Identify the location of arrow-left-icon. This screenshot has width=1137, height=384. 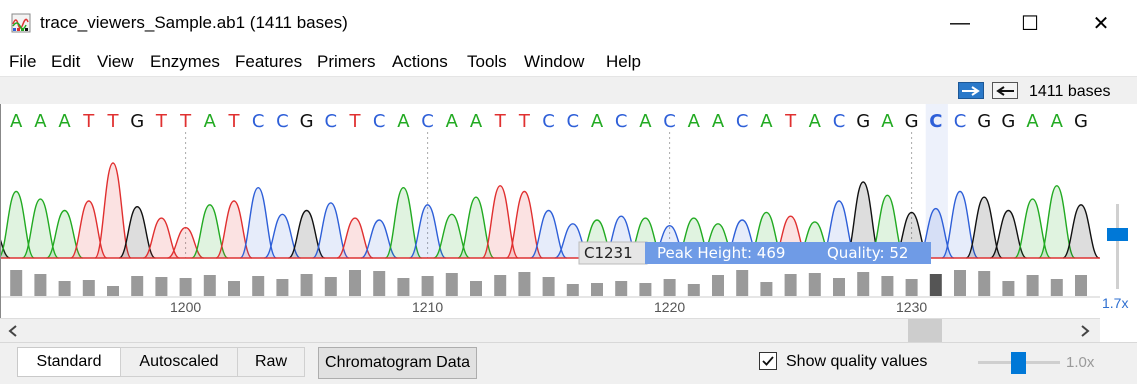
(1005, 90).